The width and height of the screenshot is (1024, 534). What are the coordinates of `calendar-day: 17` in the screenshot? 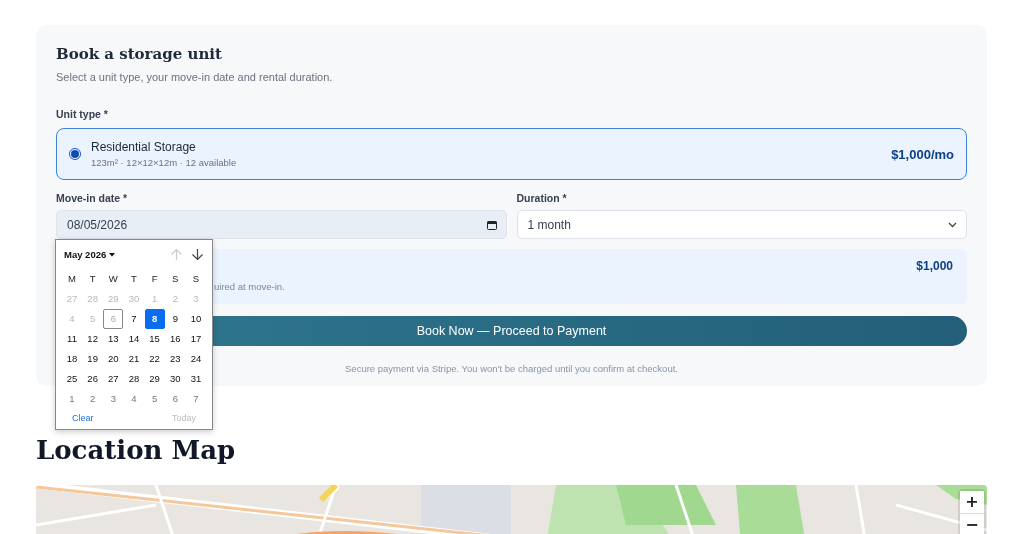 It's located at (195, 339).